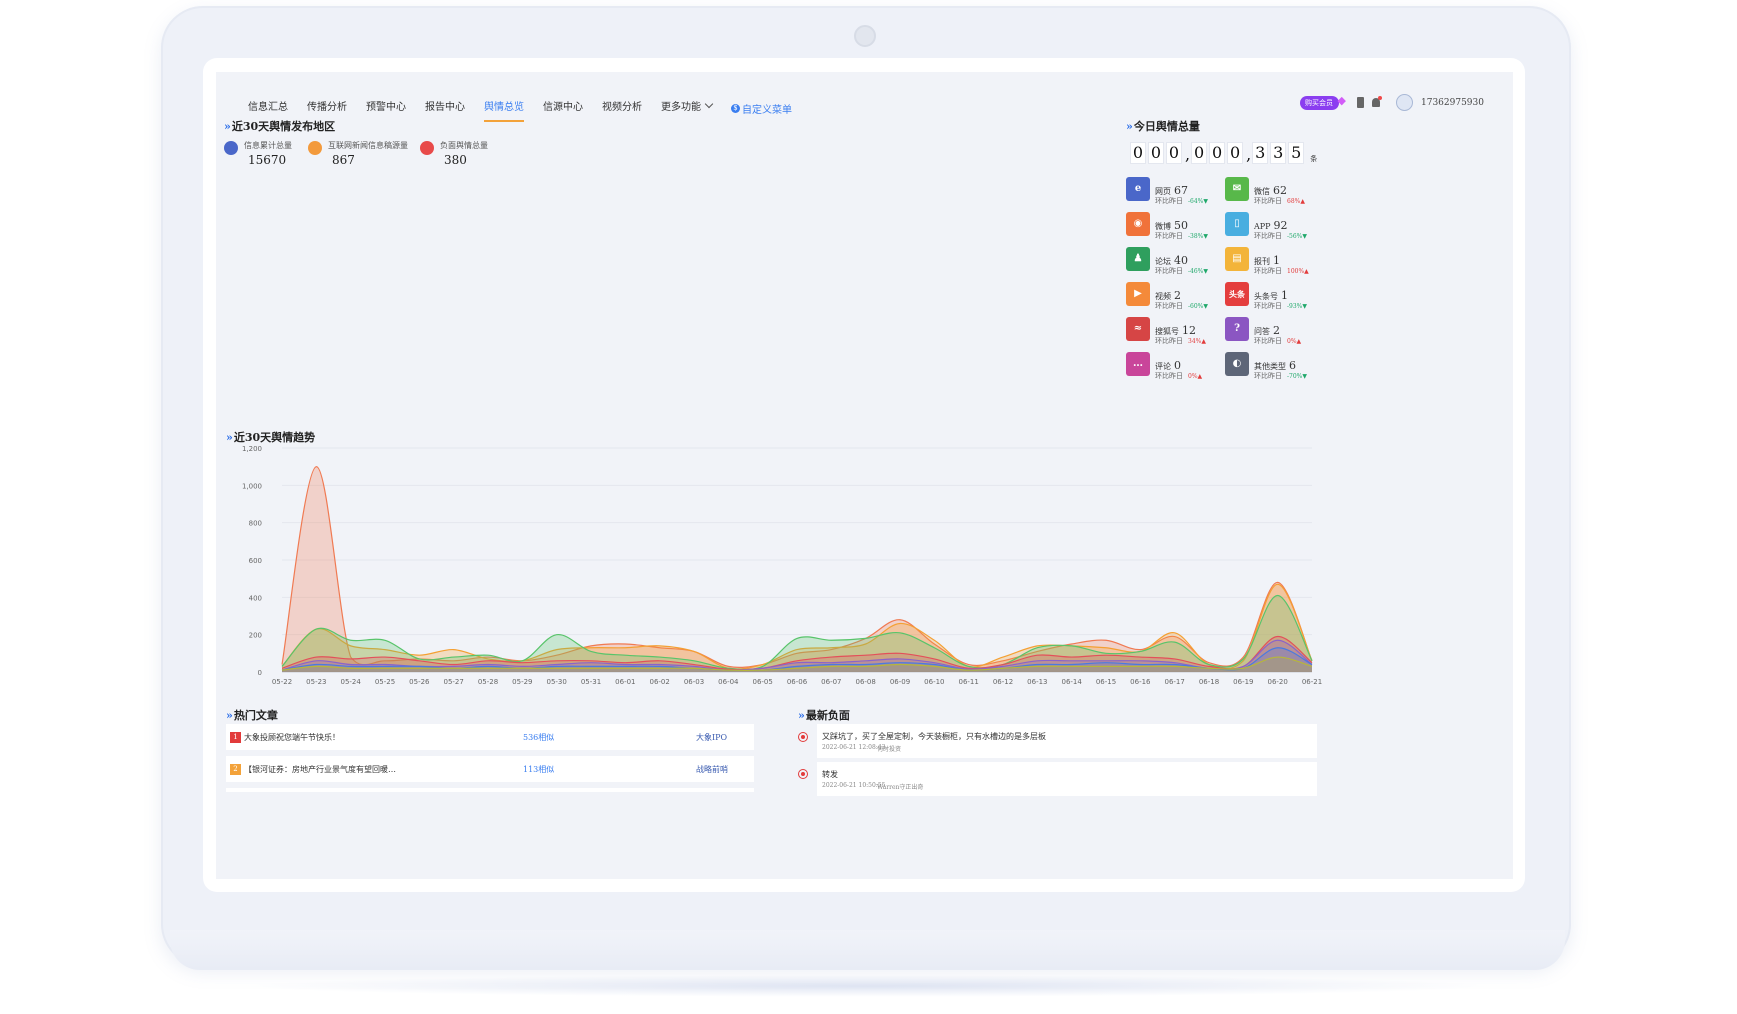 This screenshot has width=1737, height=1014. Describe the element at coordinates (1163, 226) in the screenshot. I see `media-label: 微博` at that location.